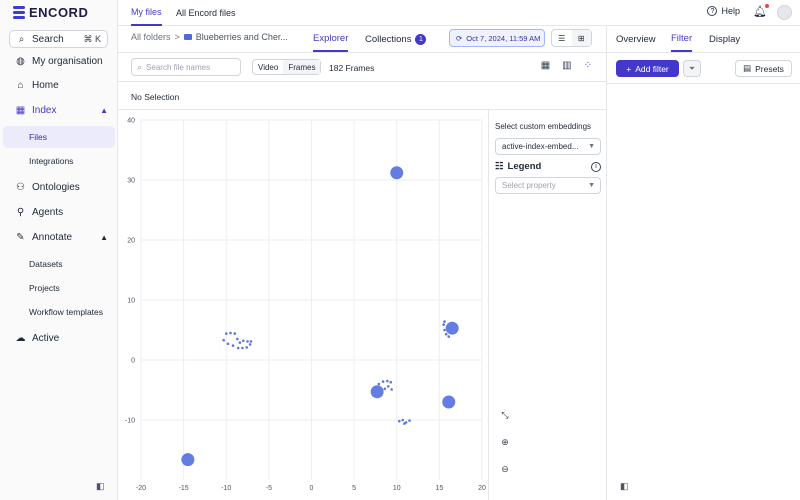  What do you see at coordinates (724, 39) in the screenshot?
I see `tab-display: Display` at bounding box center [724, 39].